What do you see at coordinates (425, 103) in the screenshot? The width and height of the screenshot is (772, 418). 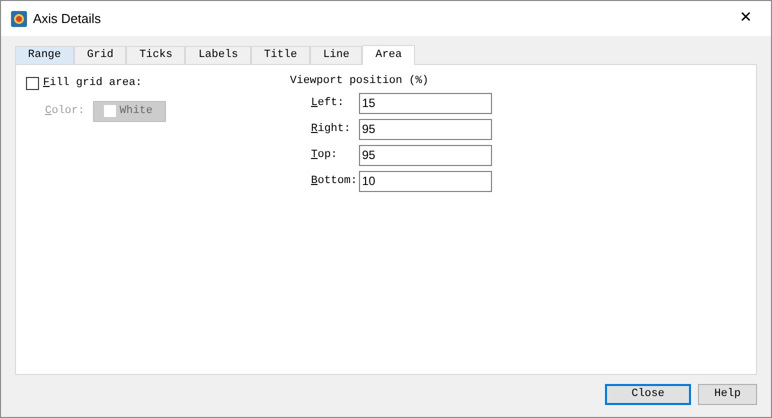 I see `input-field: 15` at bounding box center [425, 103].